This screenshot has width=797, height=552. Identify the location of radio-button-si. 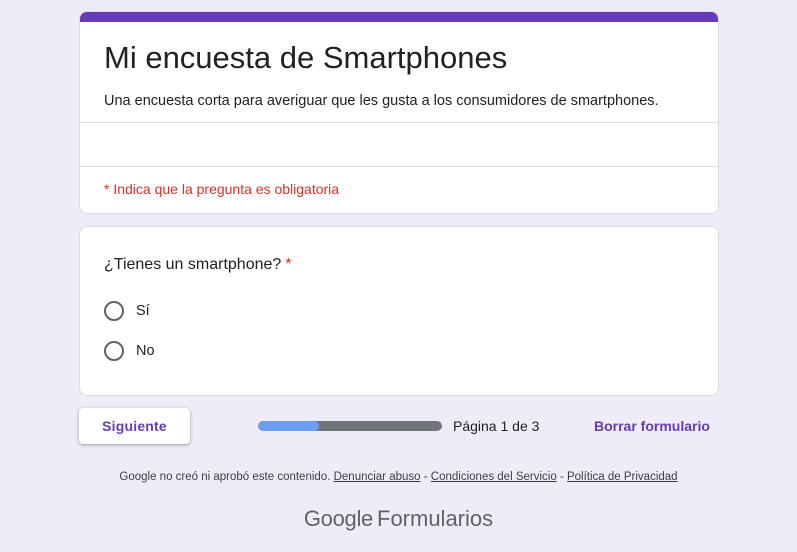
(114, 311).